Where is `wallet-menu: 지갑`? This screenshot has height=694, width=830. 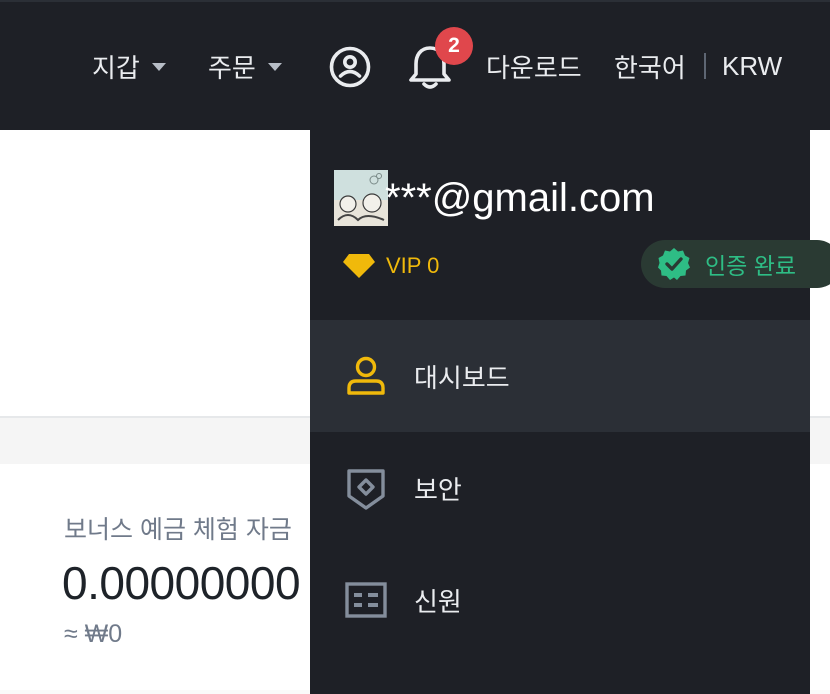 wallet-menu: 지갑 is located at coordinates (129, 66).